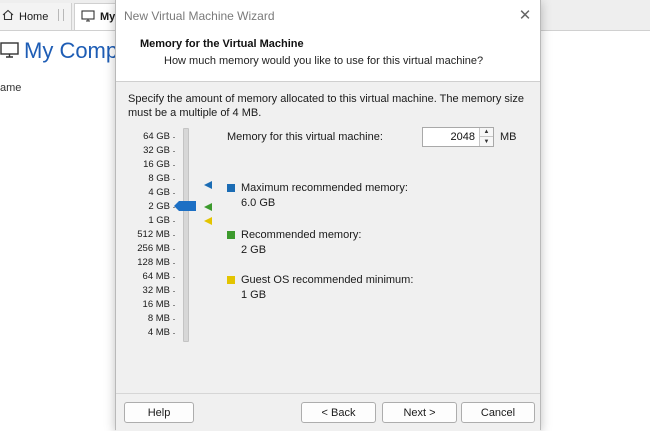 This screenshot has width=650, height=431. What do you see at coordinates (208, 207) in the screenshot?
I see `recommended-marker` at bounding box center [208, 207].